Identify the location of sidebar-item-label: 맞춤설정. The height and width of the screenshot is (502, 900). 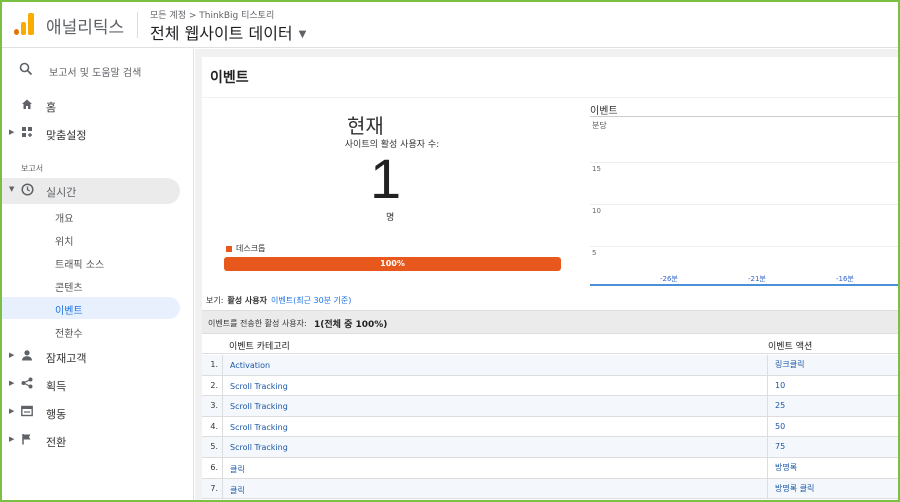
(66, 135).